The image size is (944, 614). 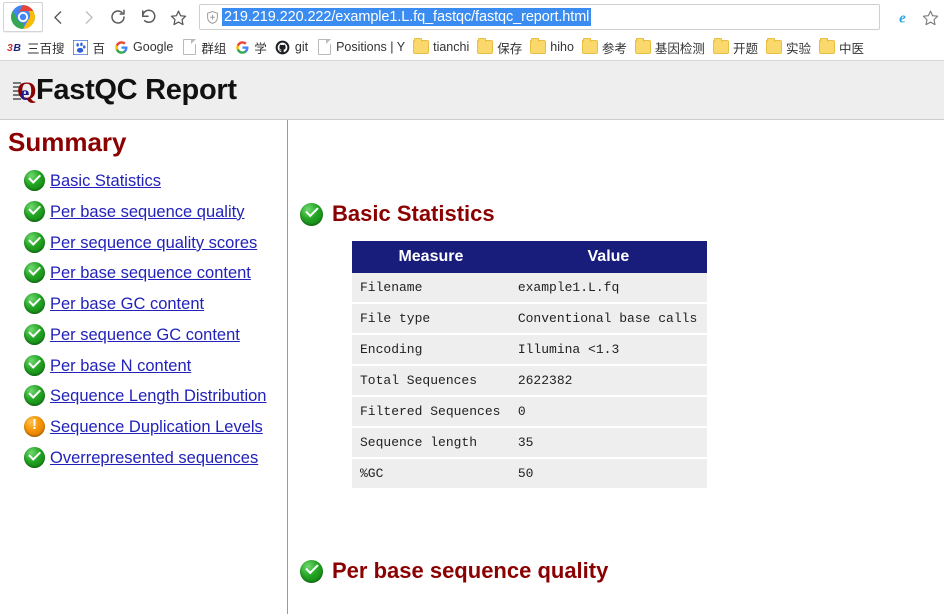 I want to click on cell-measure: Filtered Sequences, so click(x=431, y=412).